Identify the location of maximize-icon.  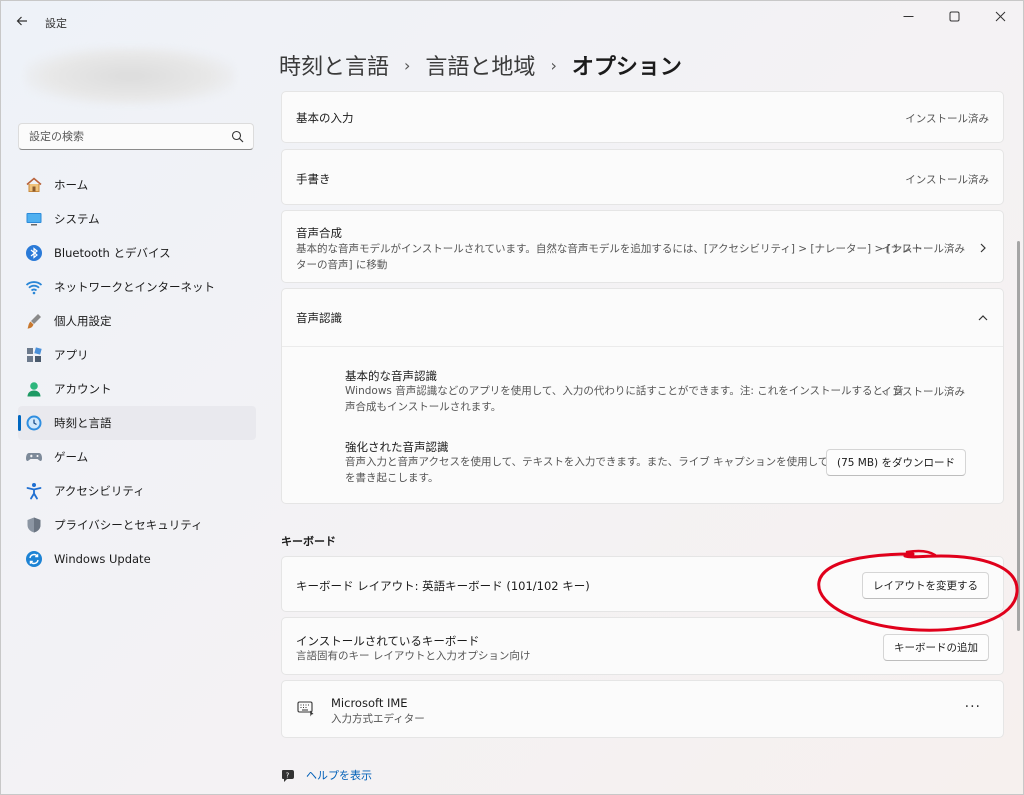
(954, 16).